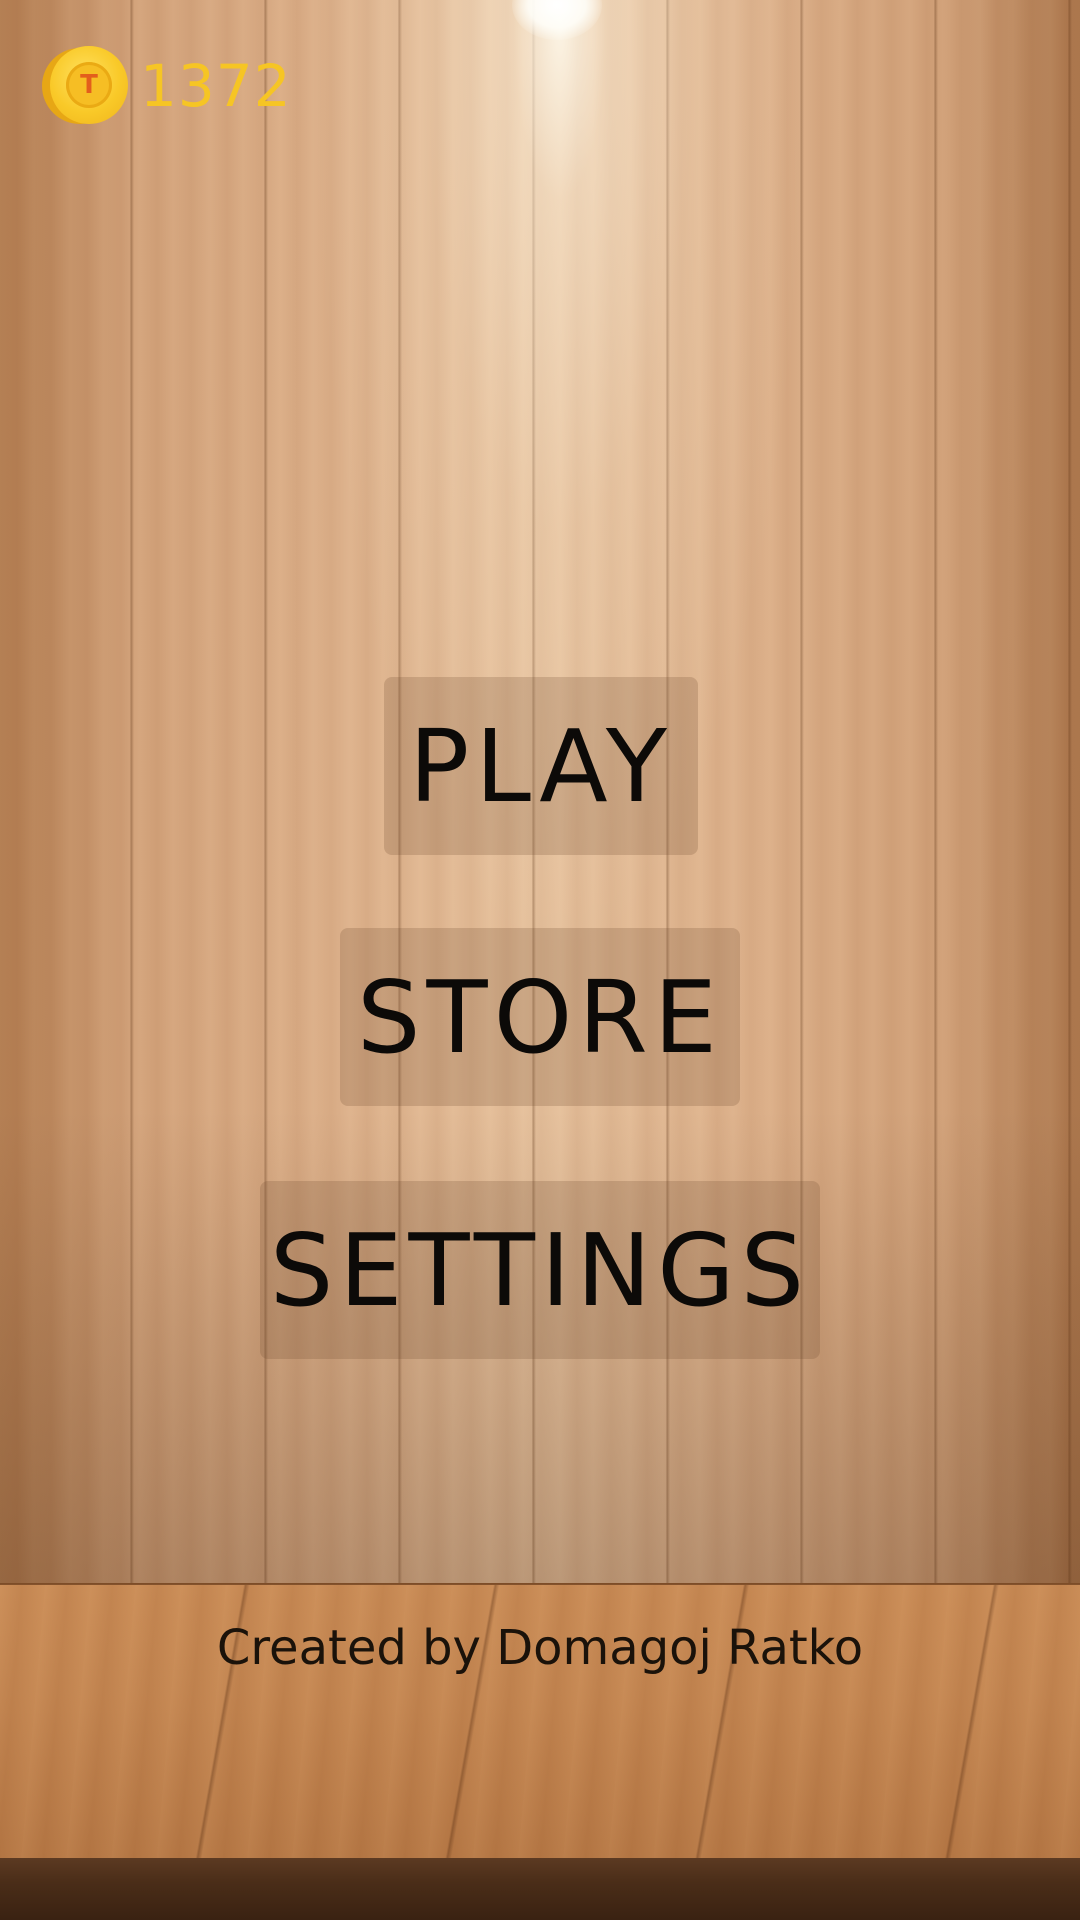 The width and height of the screenshot is (1080, 1920). I want to click on coin-icon: T, so click(85, 86).